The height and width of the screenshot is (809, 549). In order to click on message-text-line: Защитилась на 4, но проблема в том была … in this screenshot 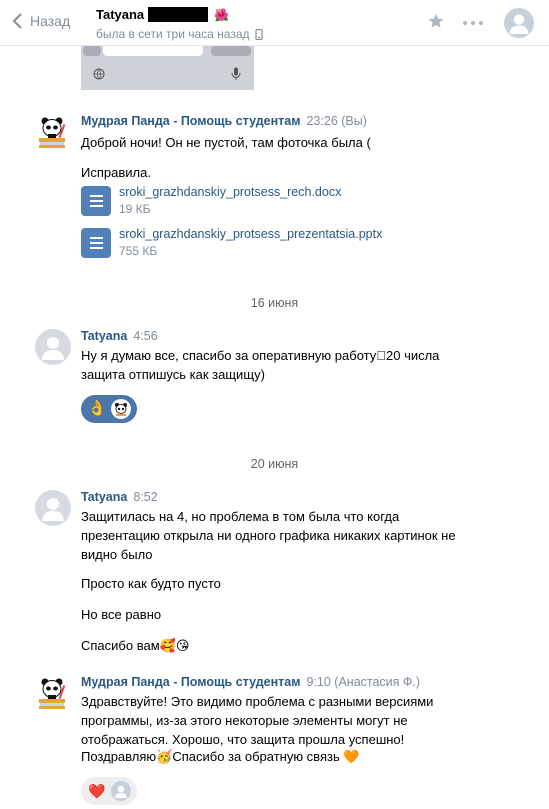, I will do `click(240, 516)`.